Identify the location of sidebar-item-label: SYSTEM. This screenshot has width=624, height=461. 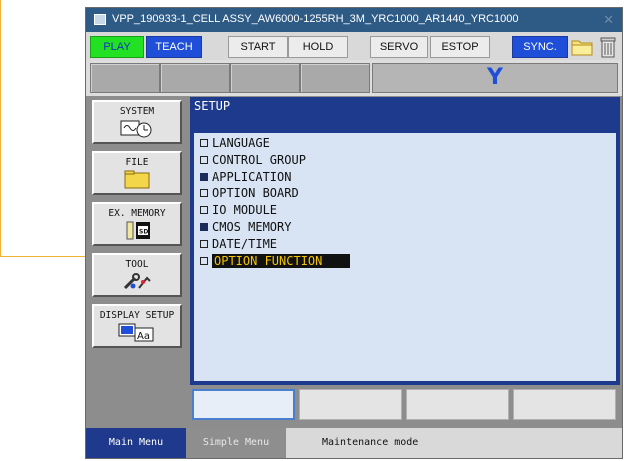
(137, 111).